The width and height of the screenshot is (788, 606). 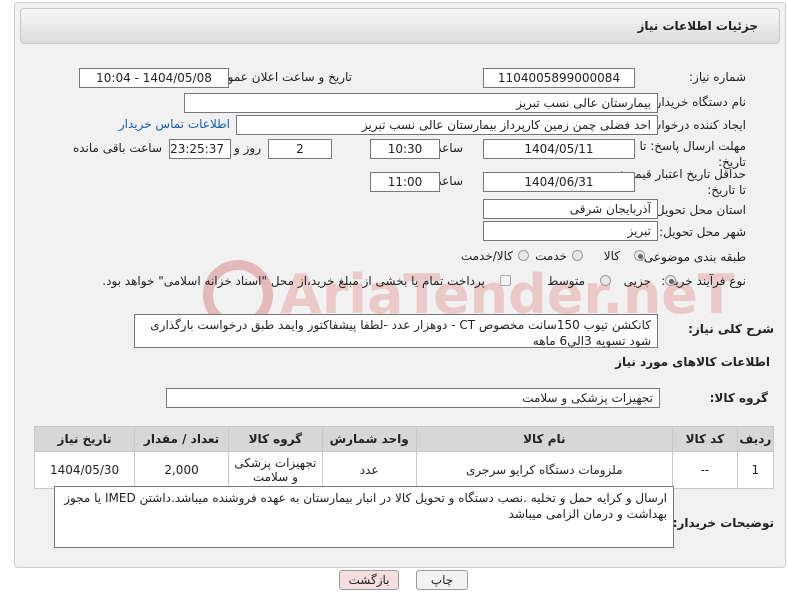 What do you see at coordinates (369, 470) in the screenshot?
I see `cell-unit: عدد` at bounding box center [369, 470].